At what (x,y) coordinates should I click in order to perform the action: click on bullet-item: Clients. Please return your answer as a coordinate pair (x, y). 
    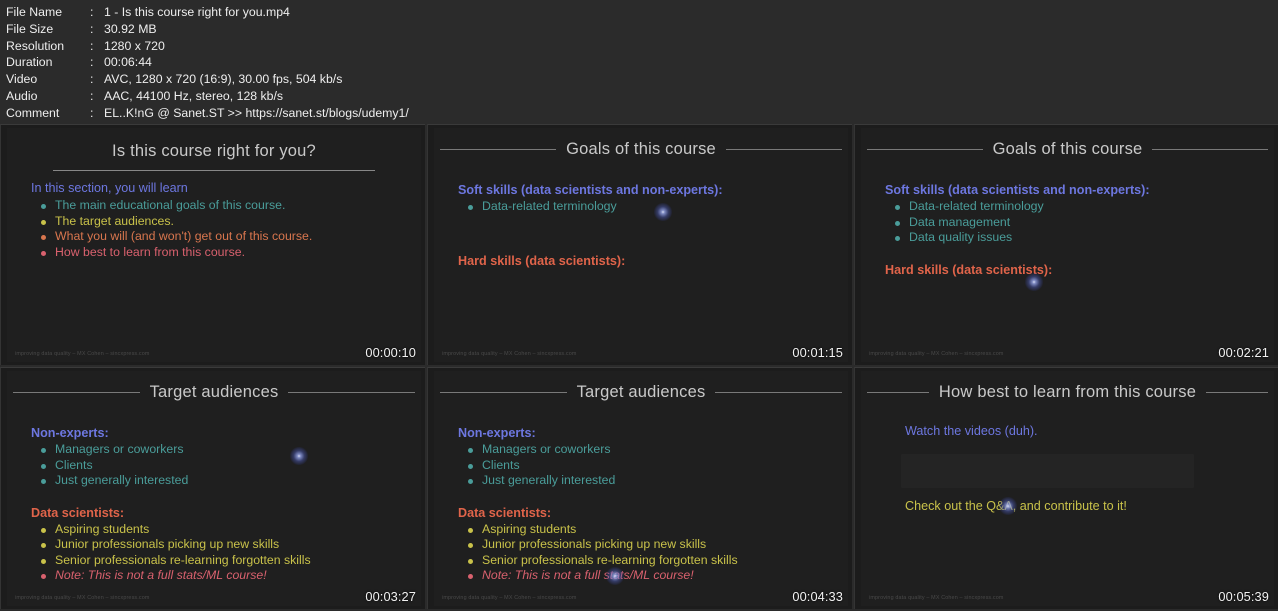
    Looking at the image, I should click on (217, 466).